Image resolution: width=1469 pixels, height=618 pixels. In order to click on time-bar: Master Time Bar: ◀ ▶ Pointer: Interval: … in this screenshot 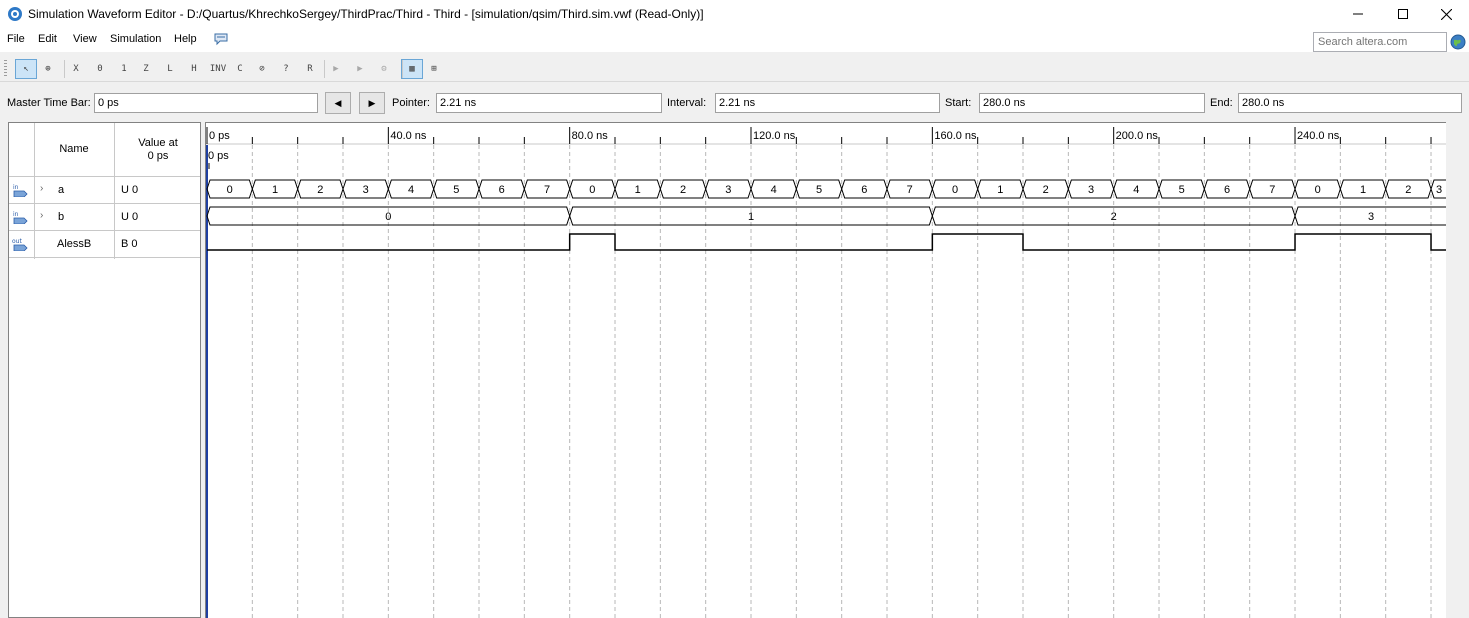, I will do `click(734, 103)`.